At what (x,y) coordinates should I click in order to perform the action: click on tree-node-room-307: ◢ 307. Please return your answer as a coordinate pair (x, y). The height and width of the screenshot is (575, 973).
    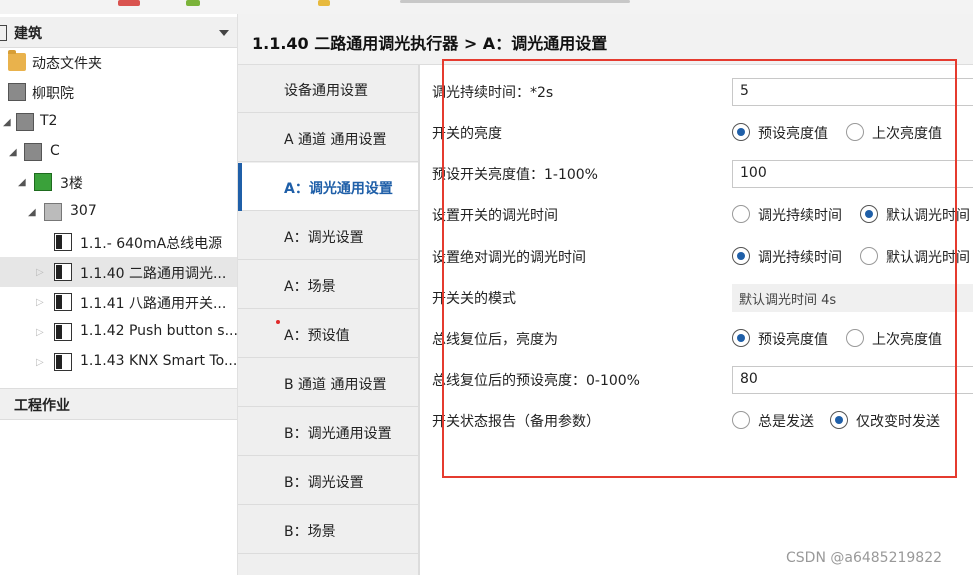
    Looking at the image, I should click on (118, 212).